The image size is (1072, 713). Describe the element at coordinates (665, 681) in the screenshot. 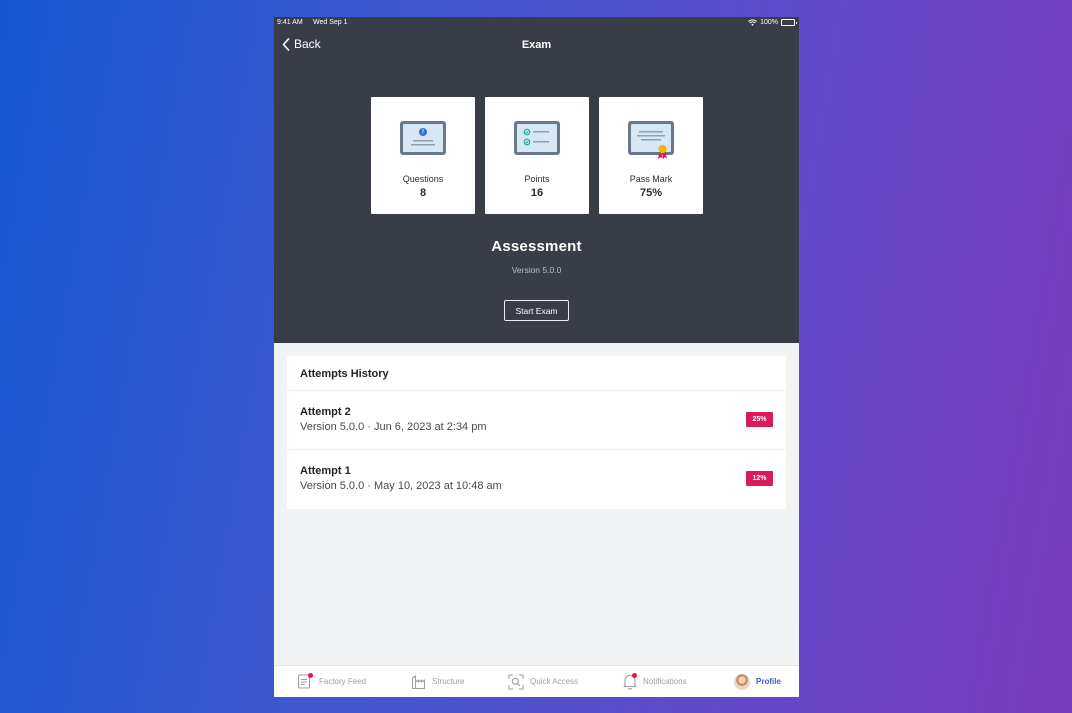

I see `tab-label: Notifications` at that location.